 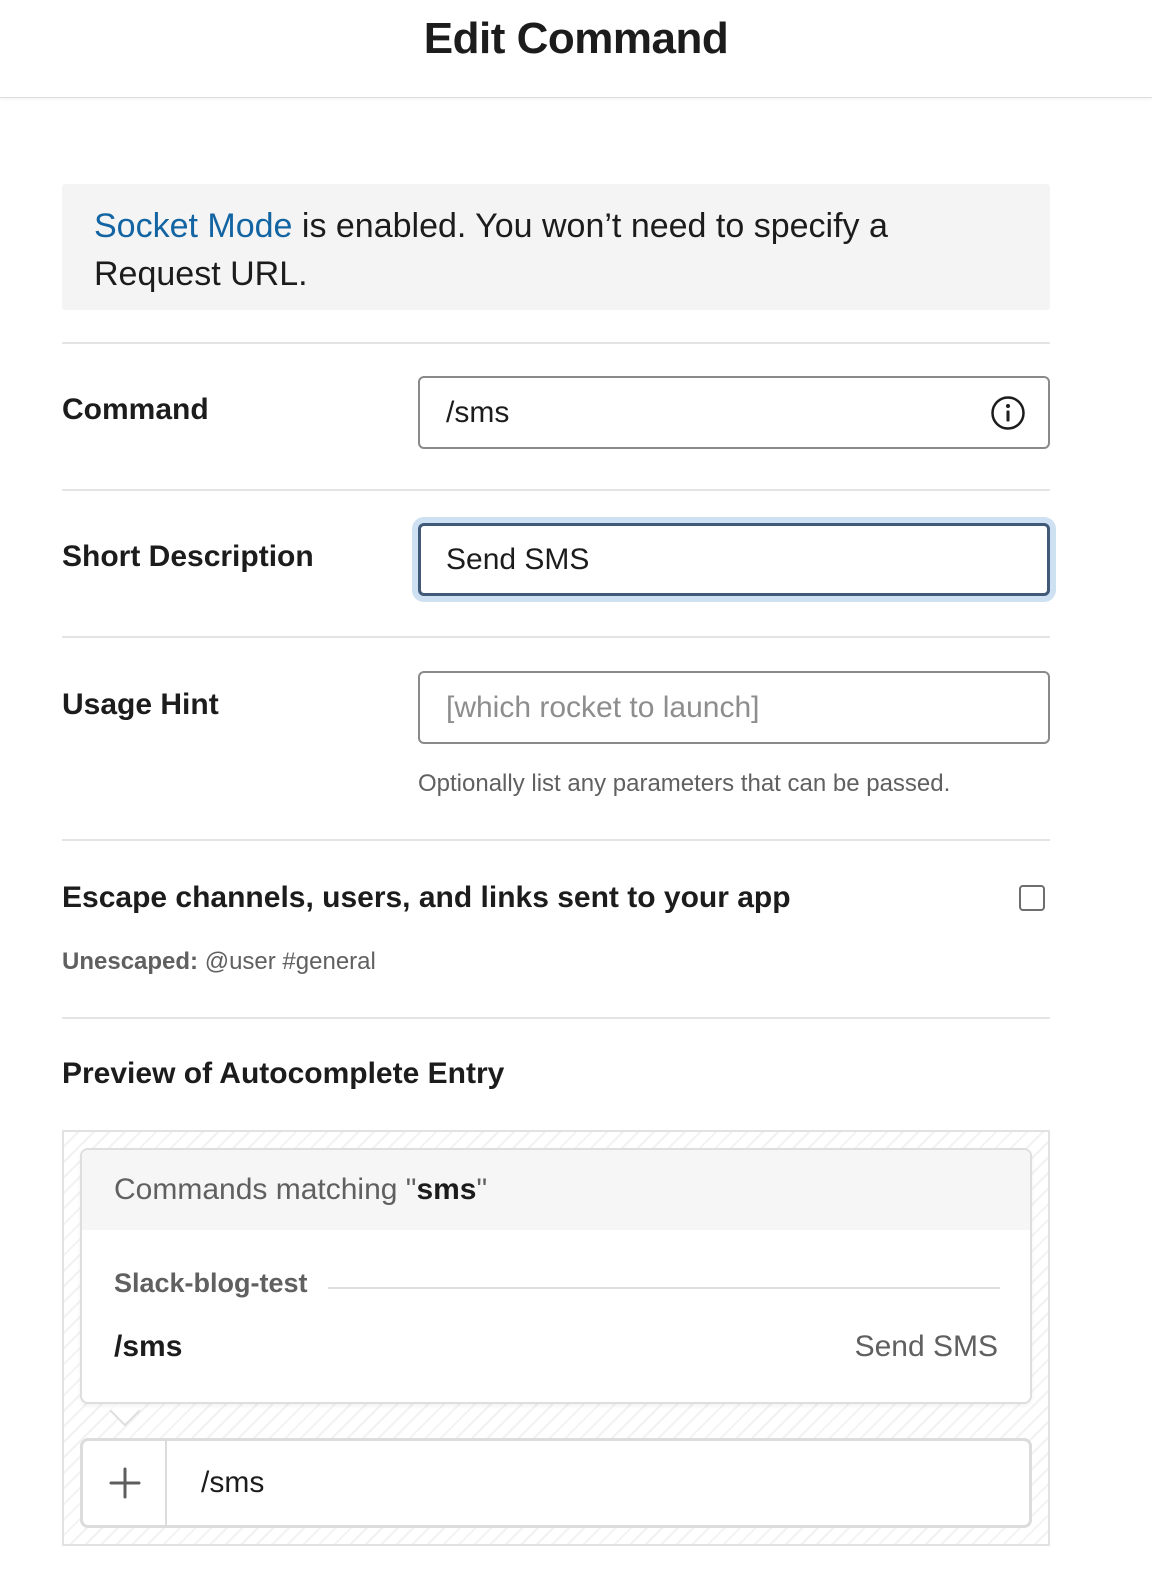 I want to click on preview-command: /sms, so click(x=148, y=1346).